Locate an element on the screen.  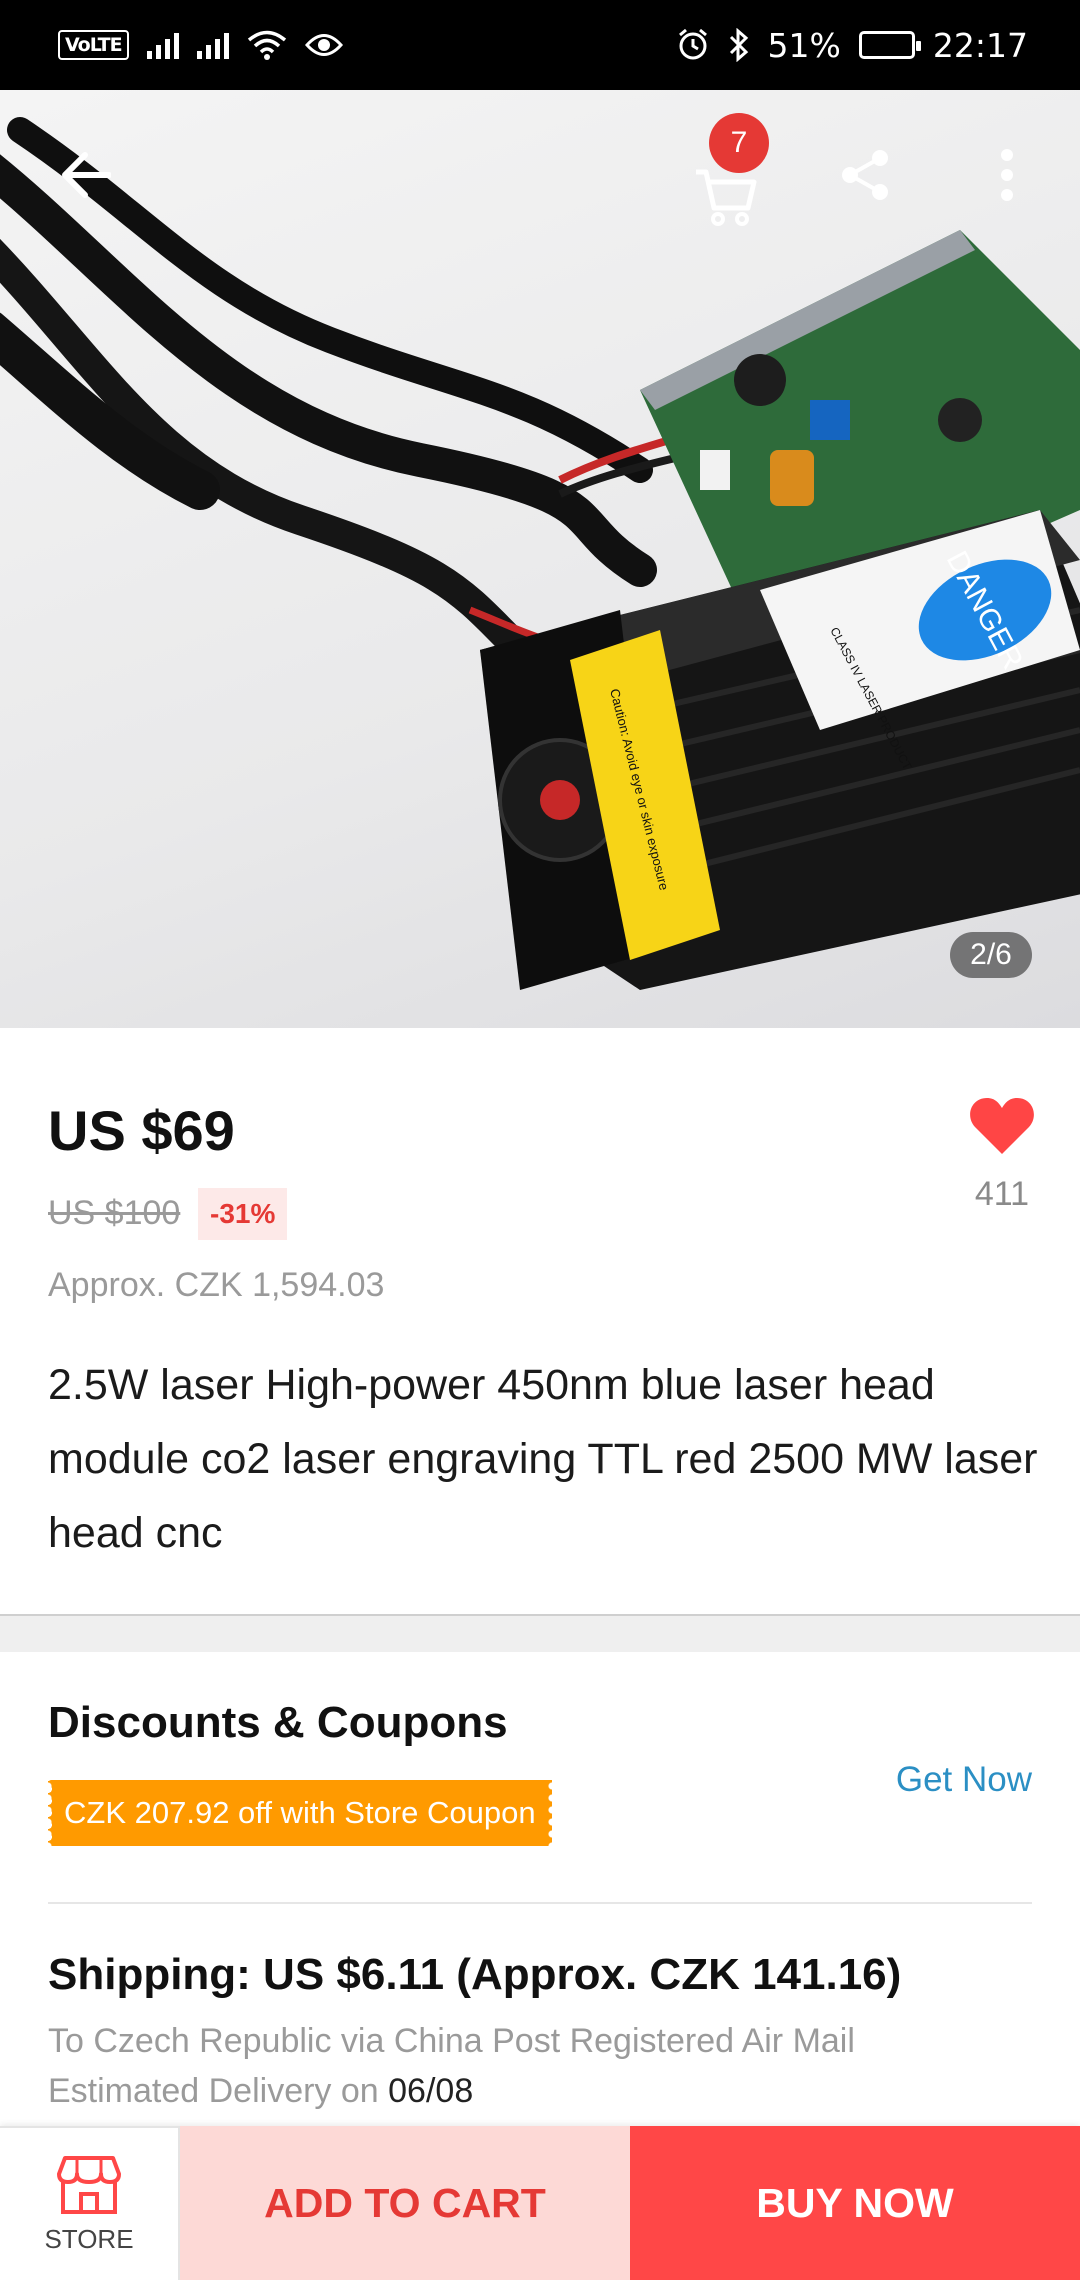
battery-icon is located at coordinates (889, 45).